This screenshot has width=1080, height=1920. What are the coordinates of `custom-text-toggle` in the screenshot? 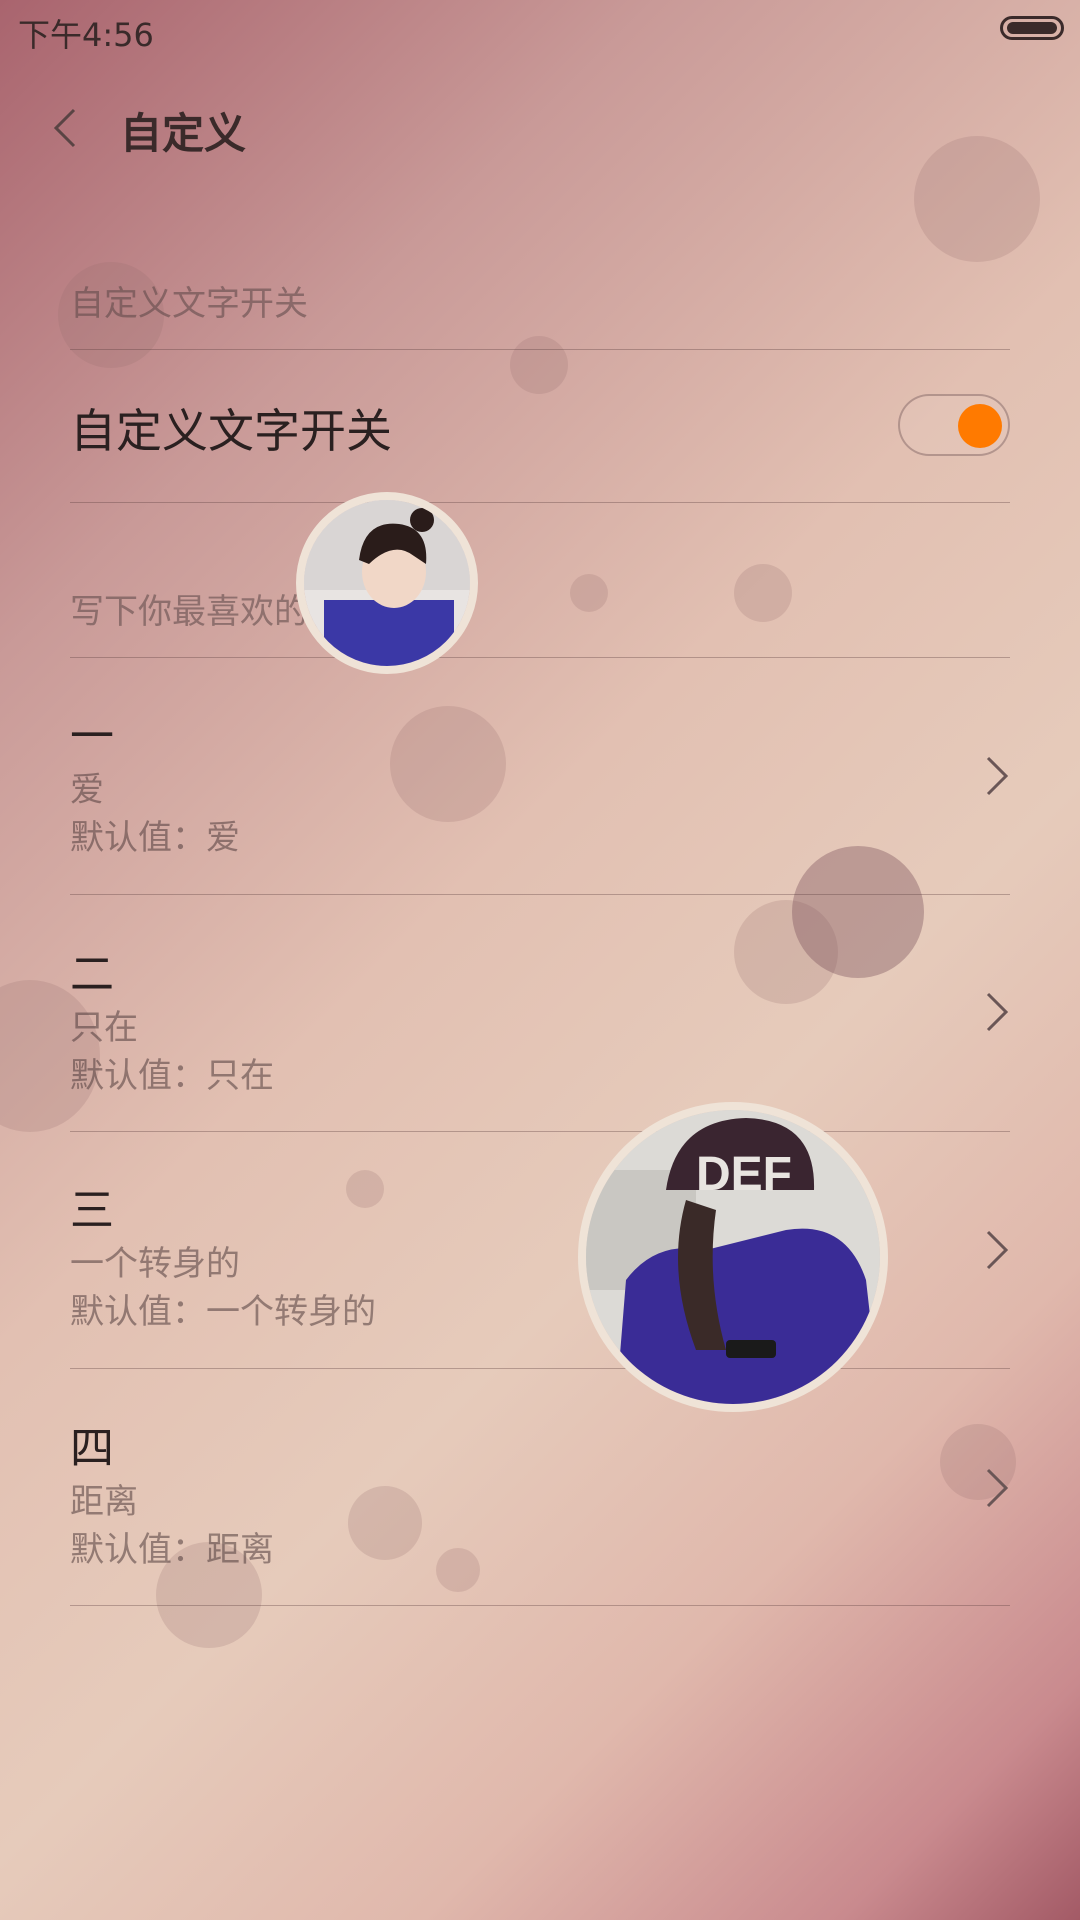 It's located at (954, 425).